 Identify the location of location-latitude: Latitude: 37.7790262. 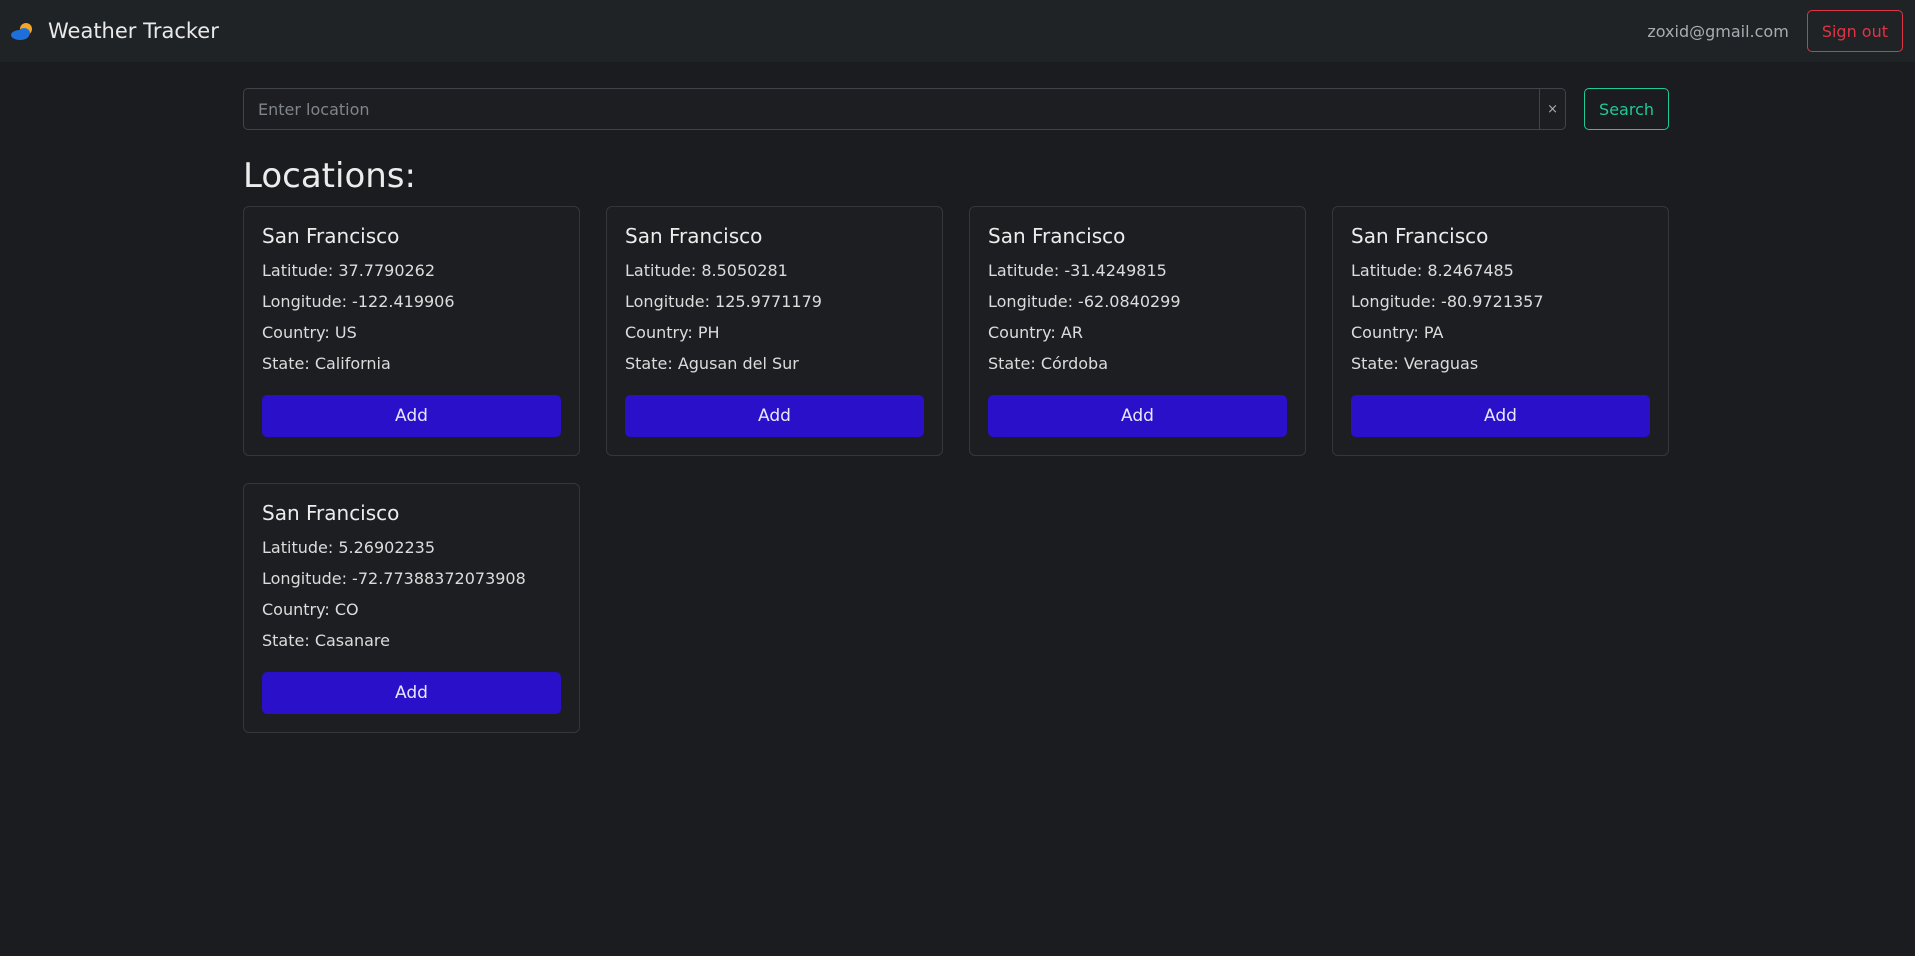
(349, 270).